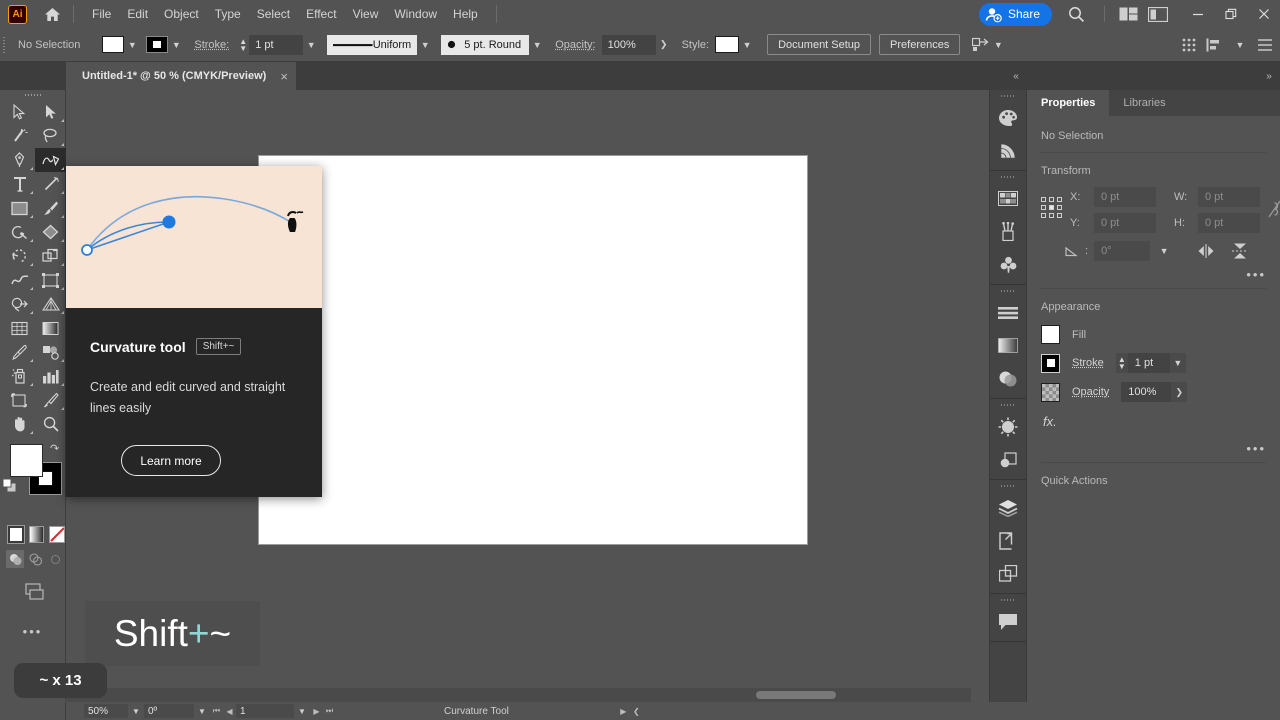  Describe the element at coordinates (1008, 264) in the screenshot. I see `symbols-panel-icon` at that location.